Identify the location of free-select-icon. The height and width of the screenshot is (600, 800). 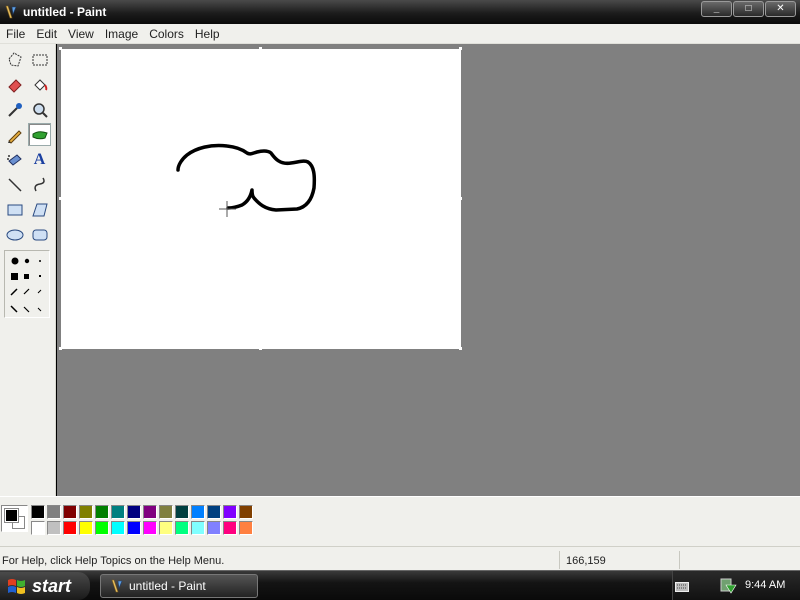
(14, 59).